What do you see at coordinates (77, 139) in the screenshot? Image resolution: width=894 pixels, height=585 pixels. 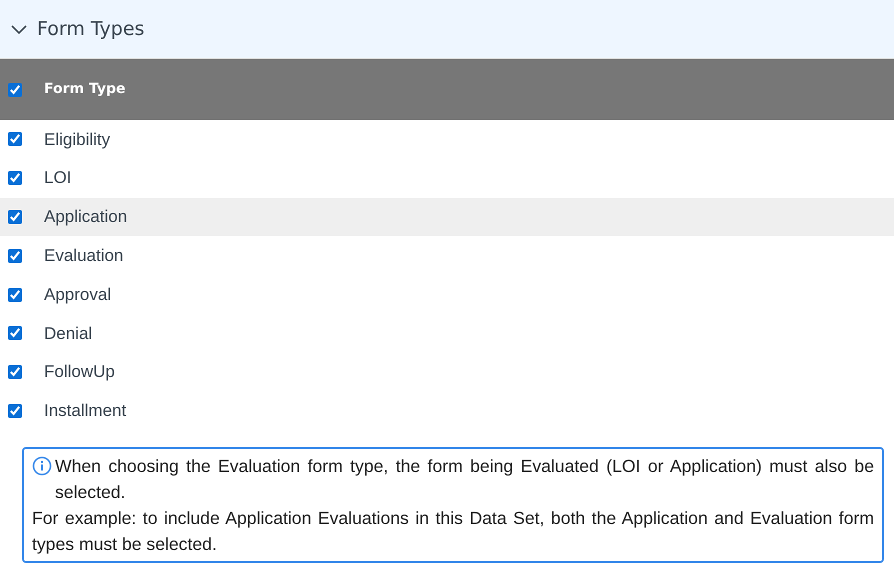 I see `row-label: Eligibility` at bounding box center [77, 139].